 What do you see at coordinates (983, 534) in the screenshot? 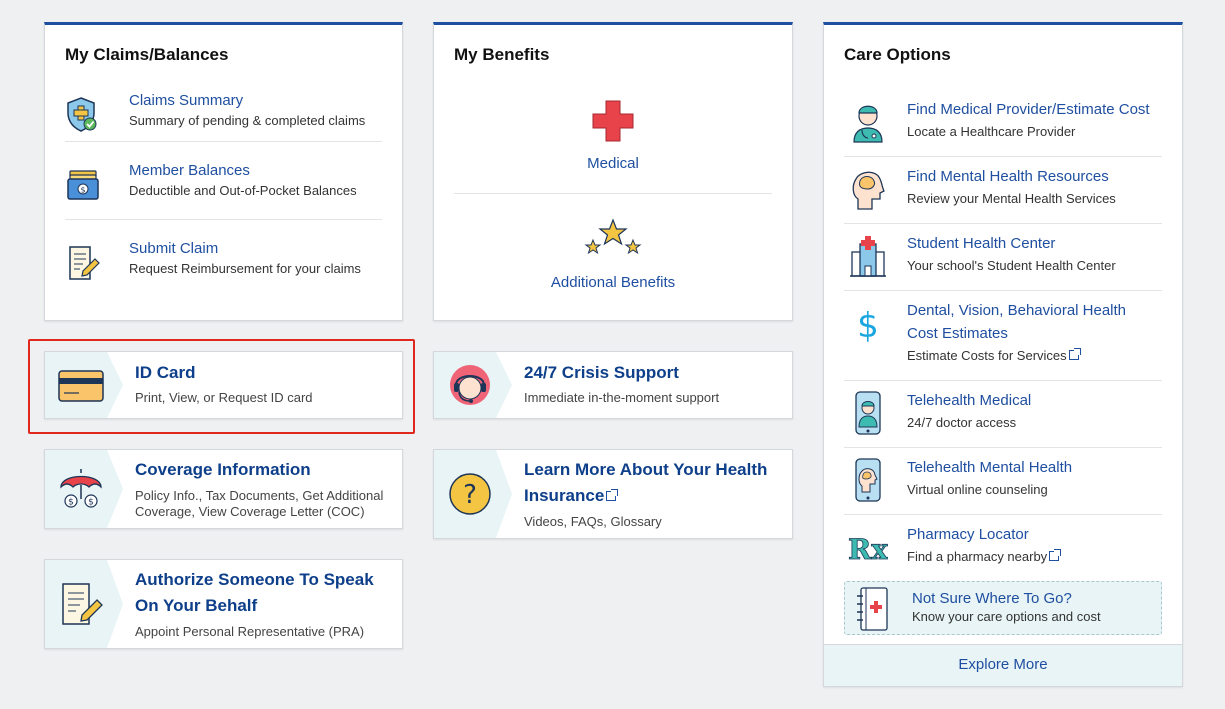
I see `pharmacy-locator-link: Pharmacy Locator` at bounding box center [983, 534].